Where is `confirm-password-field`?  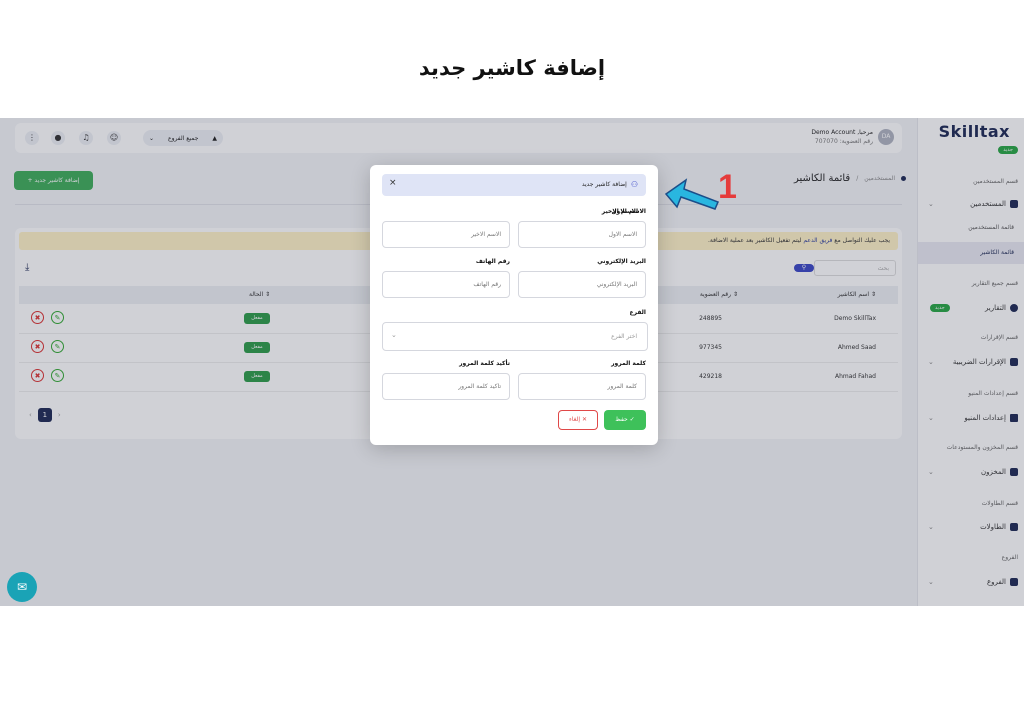 confirm-password-field is located at coordinates (446, 386).